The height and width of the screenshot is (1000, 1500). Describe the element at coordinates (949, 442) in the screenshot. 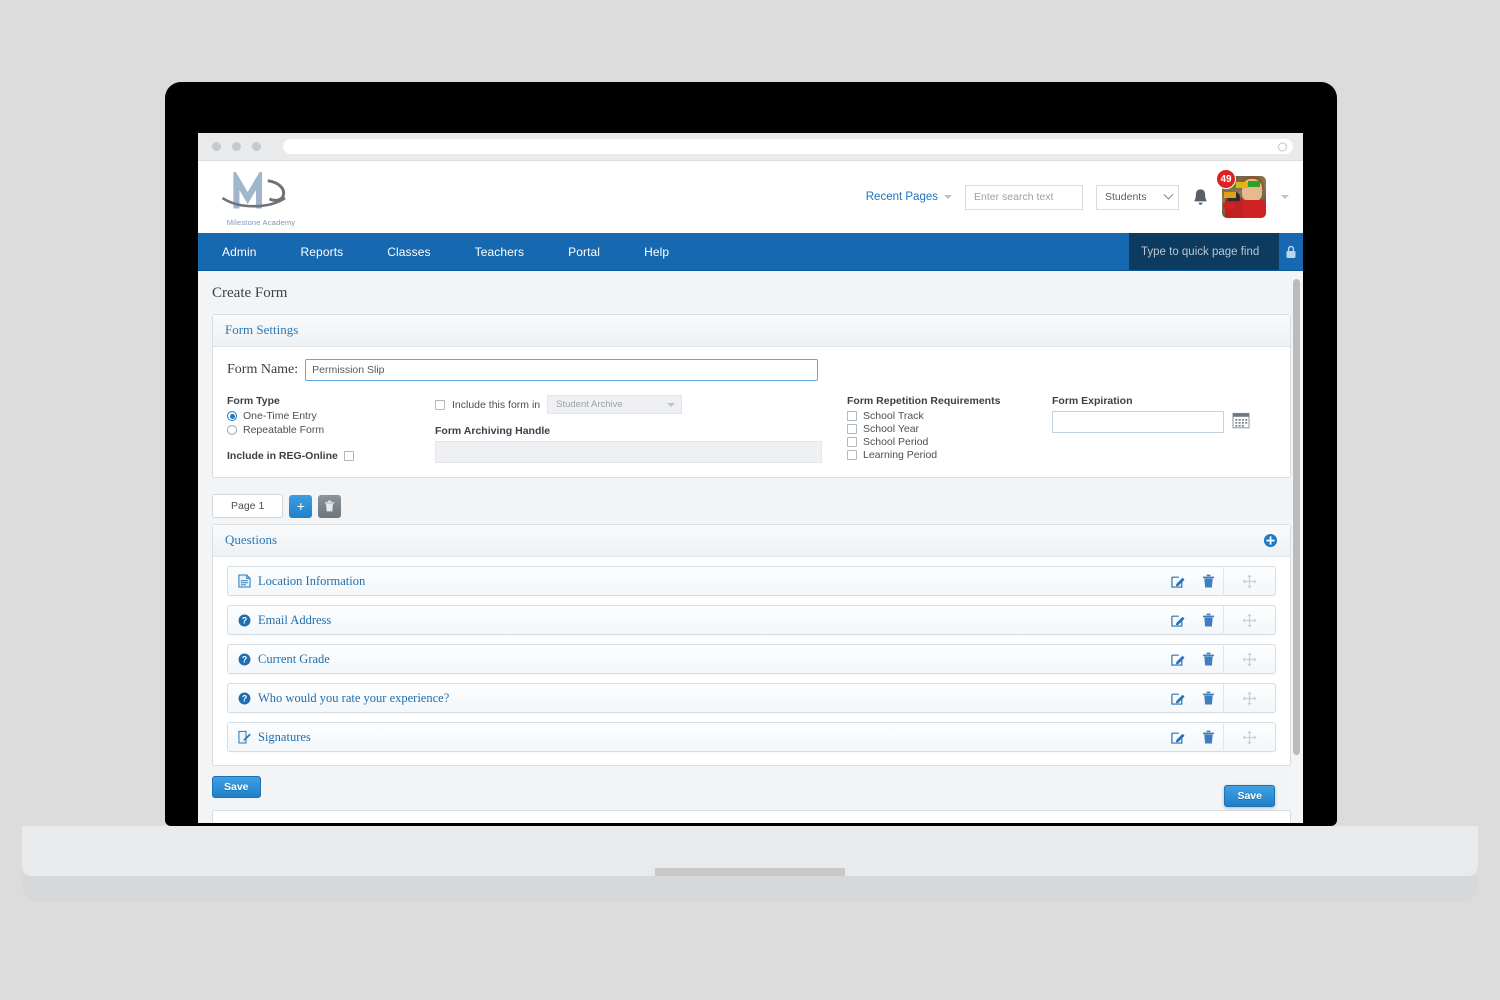

I see `checkbox-school-period: School Period` at that location.